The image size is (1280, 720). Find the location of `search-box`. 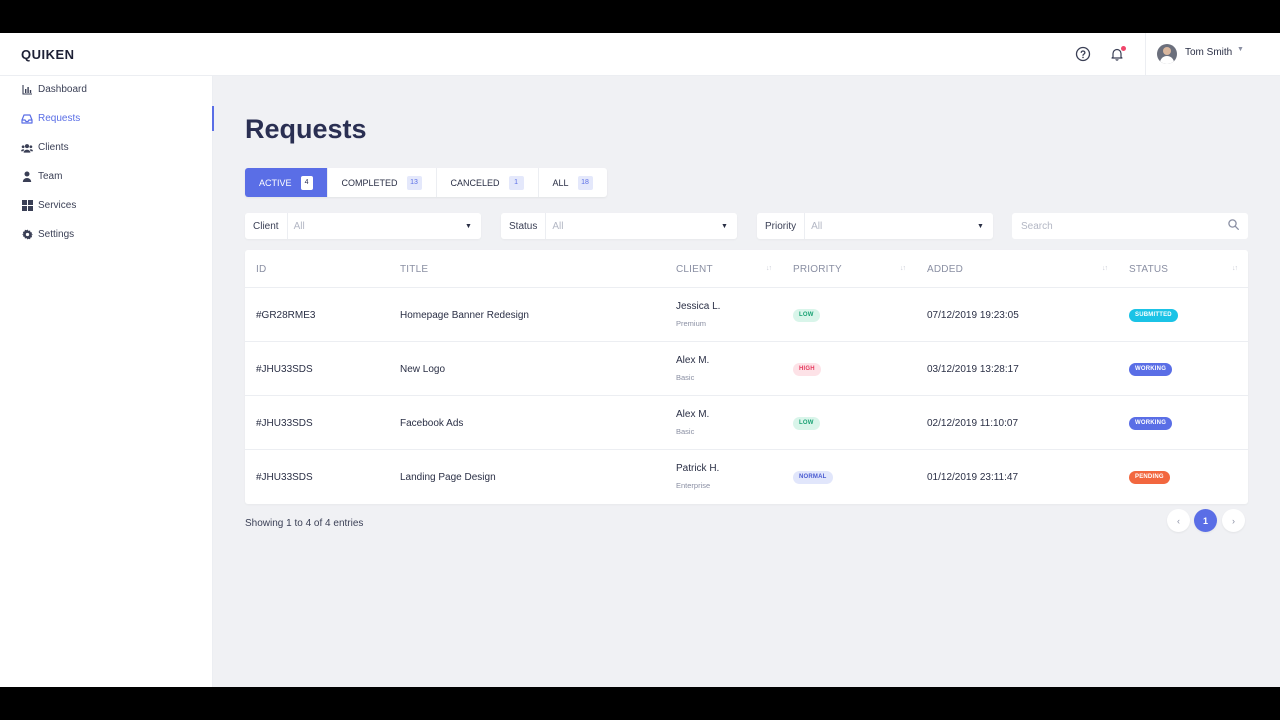

search-box is located at coordinates (1130, 226).